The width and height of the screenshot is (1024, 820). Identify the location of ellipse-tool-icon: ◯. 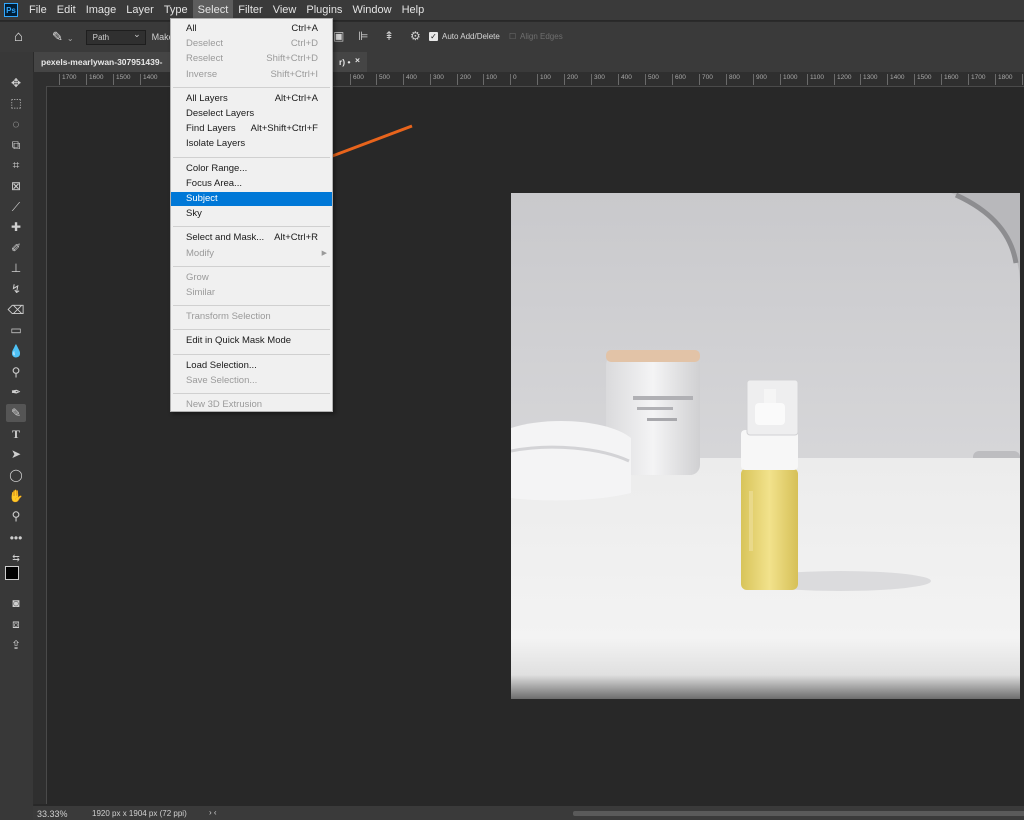
(16, 475).